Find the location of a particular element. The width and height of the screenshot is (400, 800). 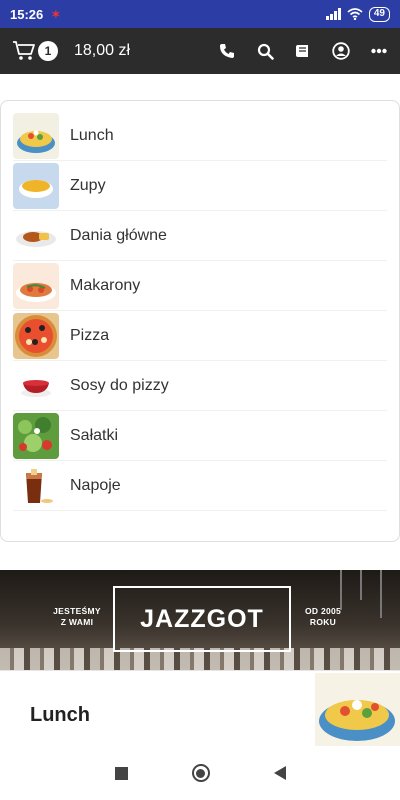

more-icon is located at coordinates (379, 51).